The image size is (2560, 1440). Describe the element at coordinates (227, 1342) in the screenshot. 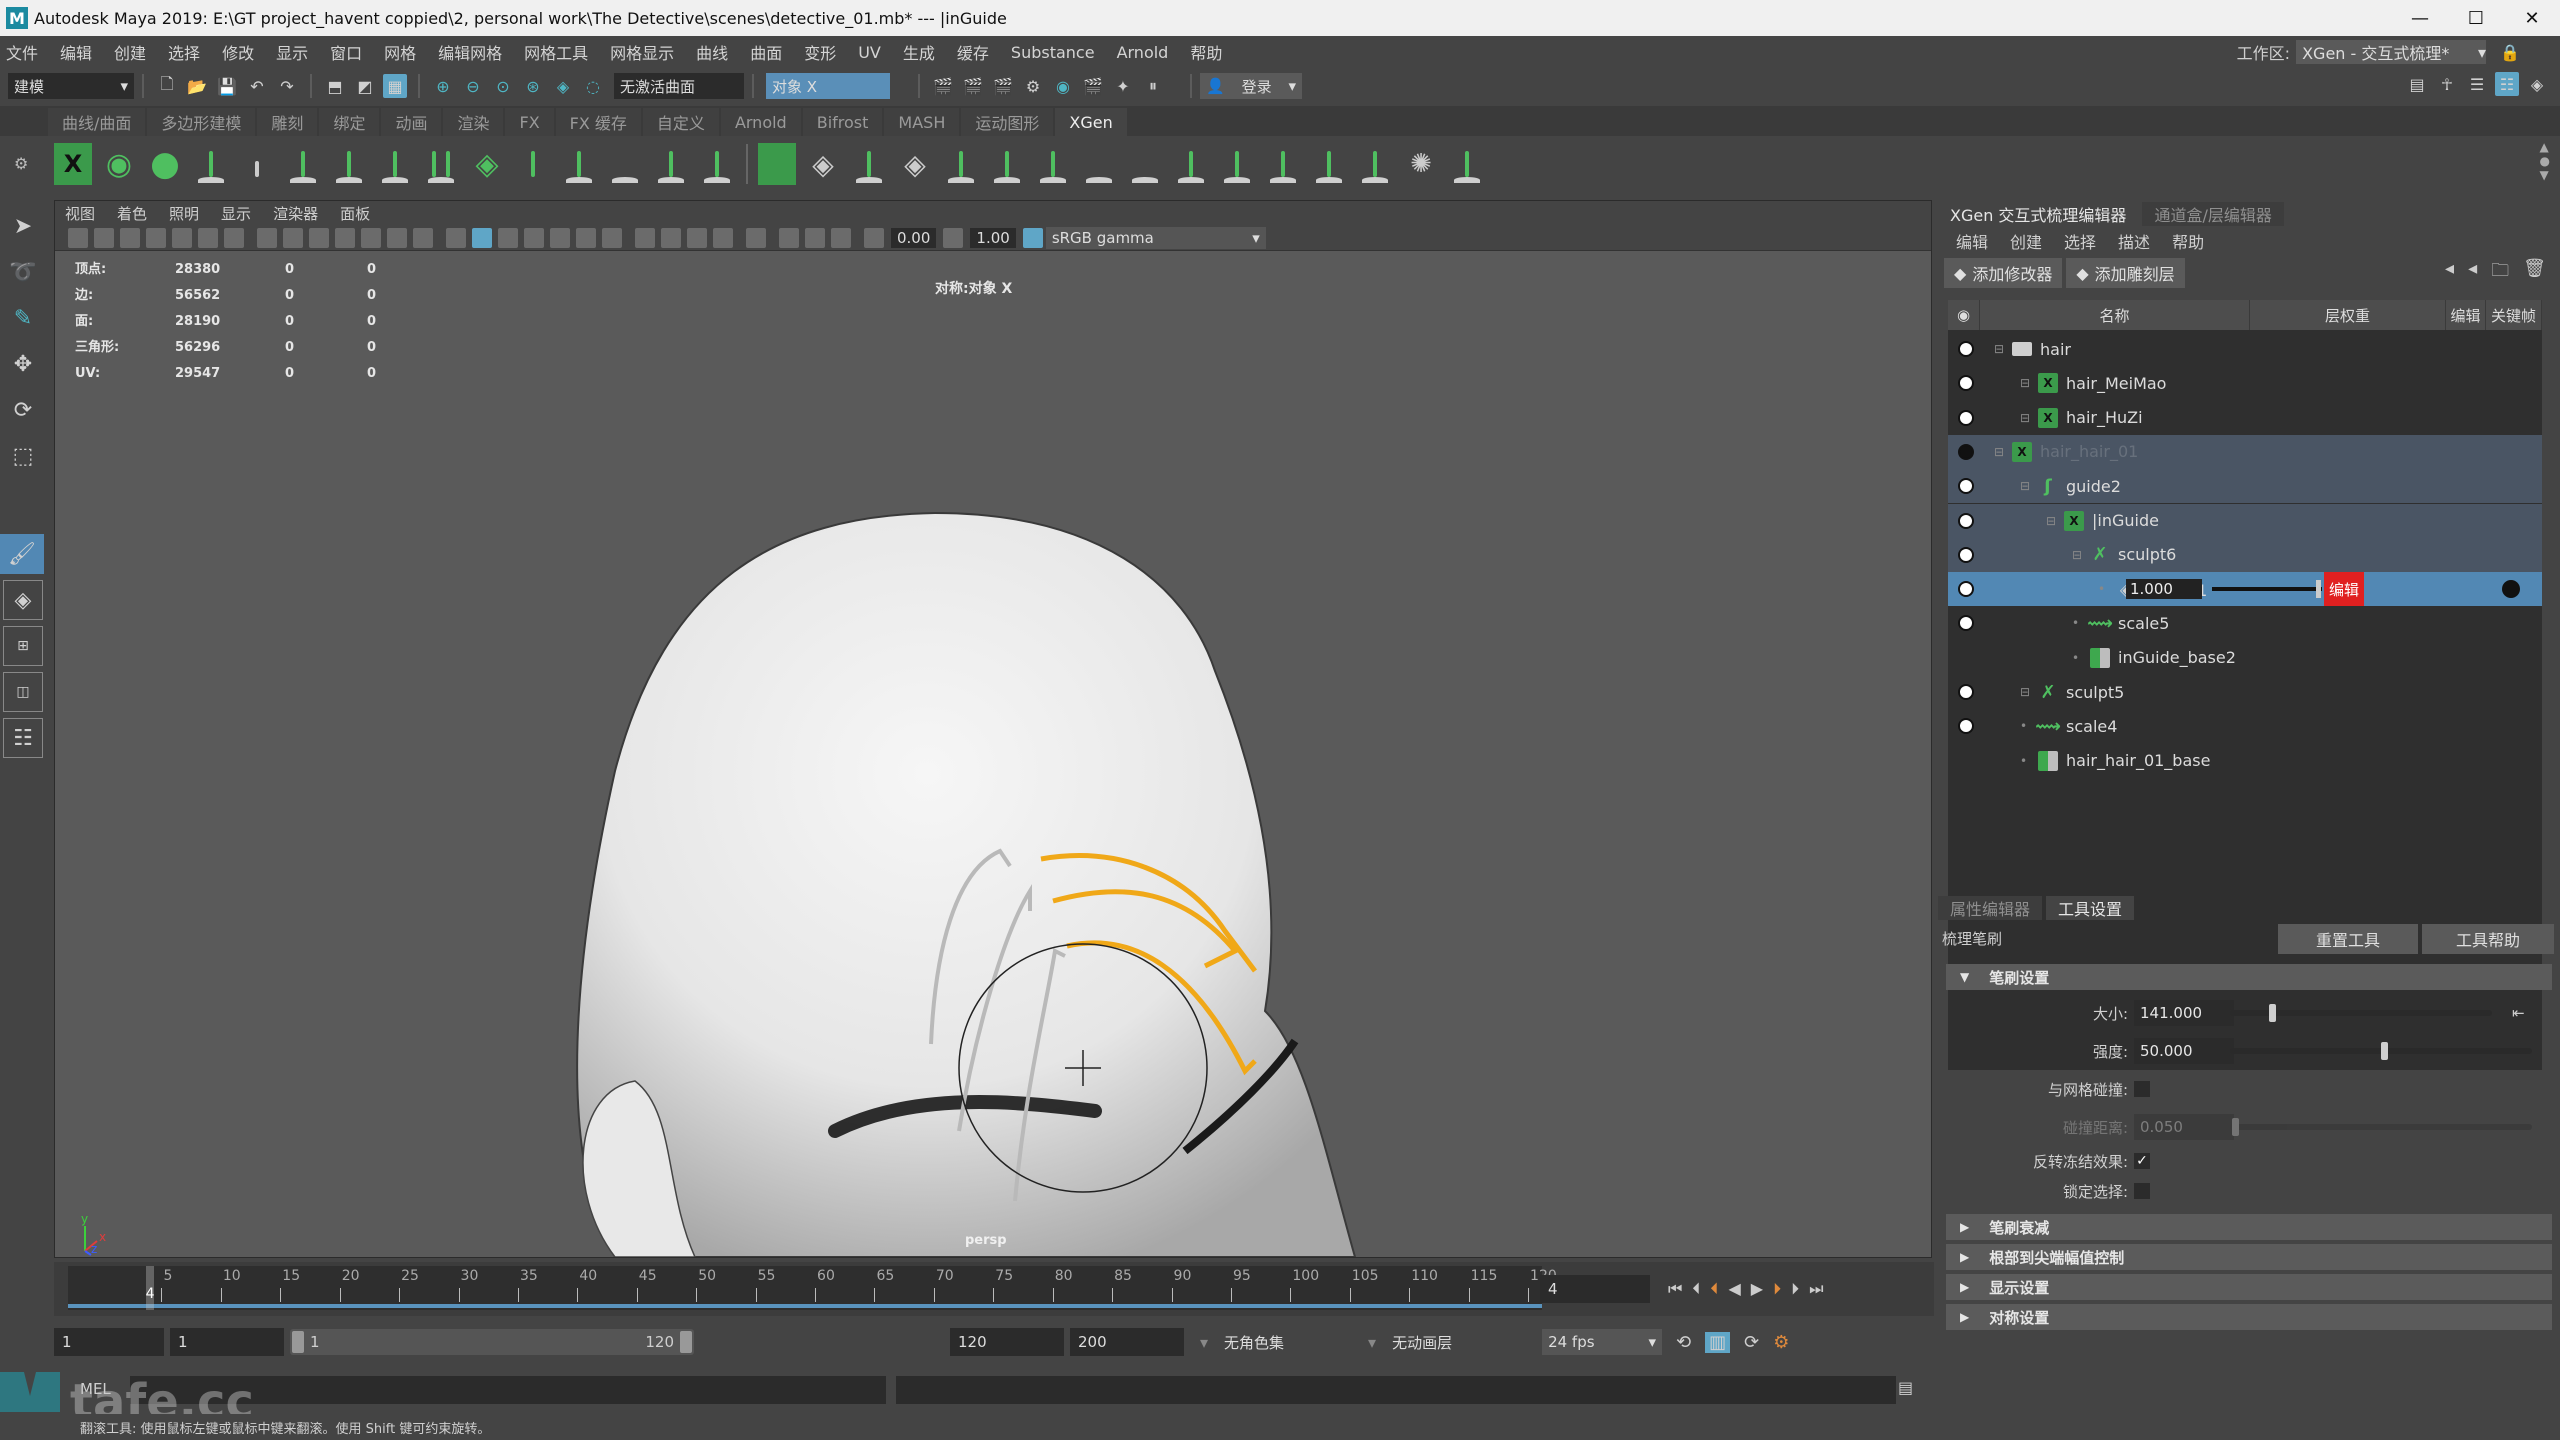

I see `playback-start-field: 1` at that location.